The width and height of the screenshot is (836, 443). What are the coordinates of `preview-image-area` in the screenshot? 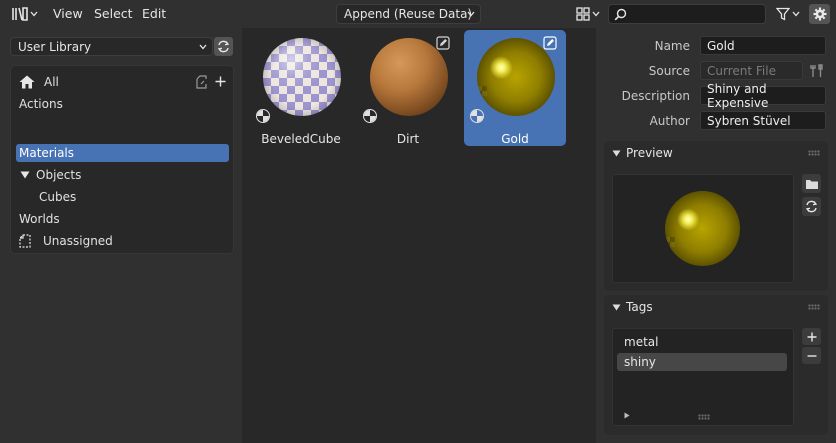 It's located at (703, 228).